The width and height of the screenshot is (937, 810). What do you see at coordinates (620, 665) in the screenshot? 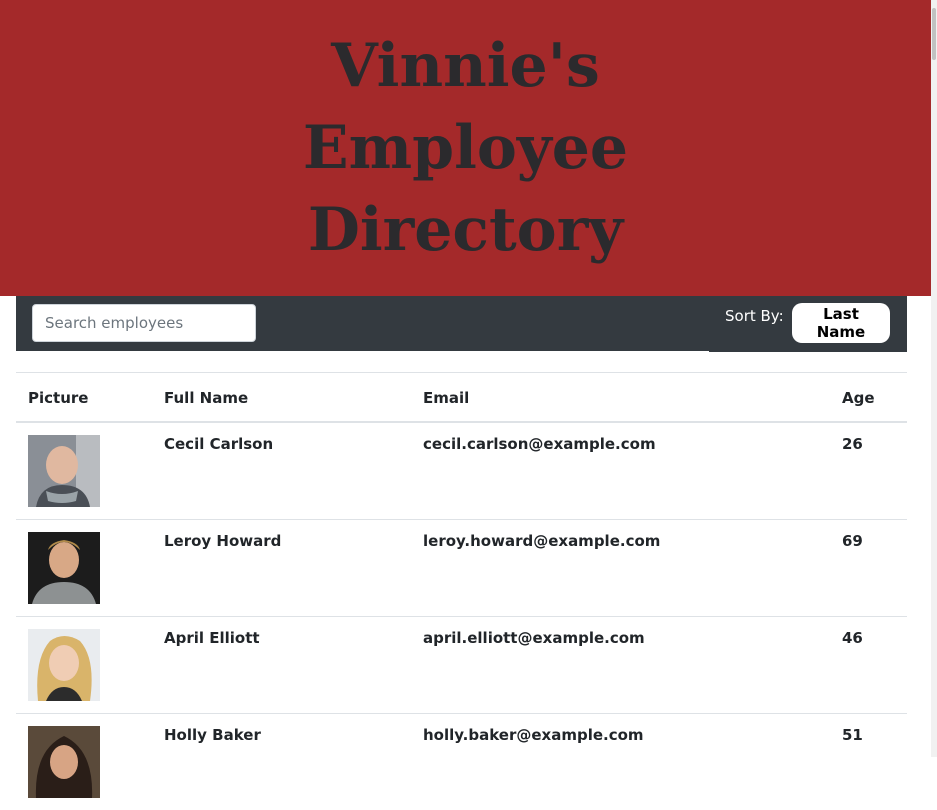
I see `employee-email: april.elliott@example.com` at bounding box center [620, 665].